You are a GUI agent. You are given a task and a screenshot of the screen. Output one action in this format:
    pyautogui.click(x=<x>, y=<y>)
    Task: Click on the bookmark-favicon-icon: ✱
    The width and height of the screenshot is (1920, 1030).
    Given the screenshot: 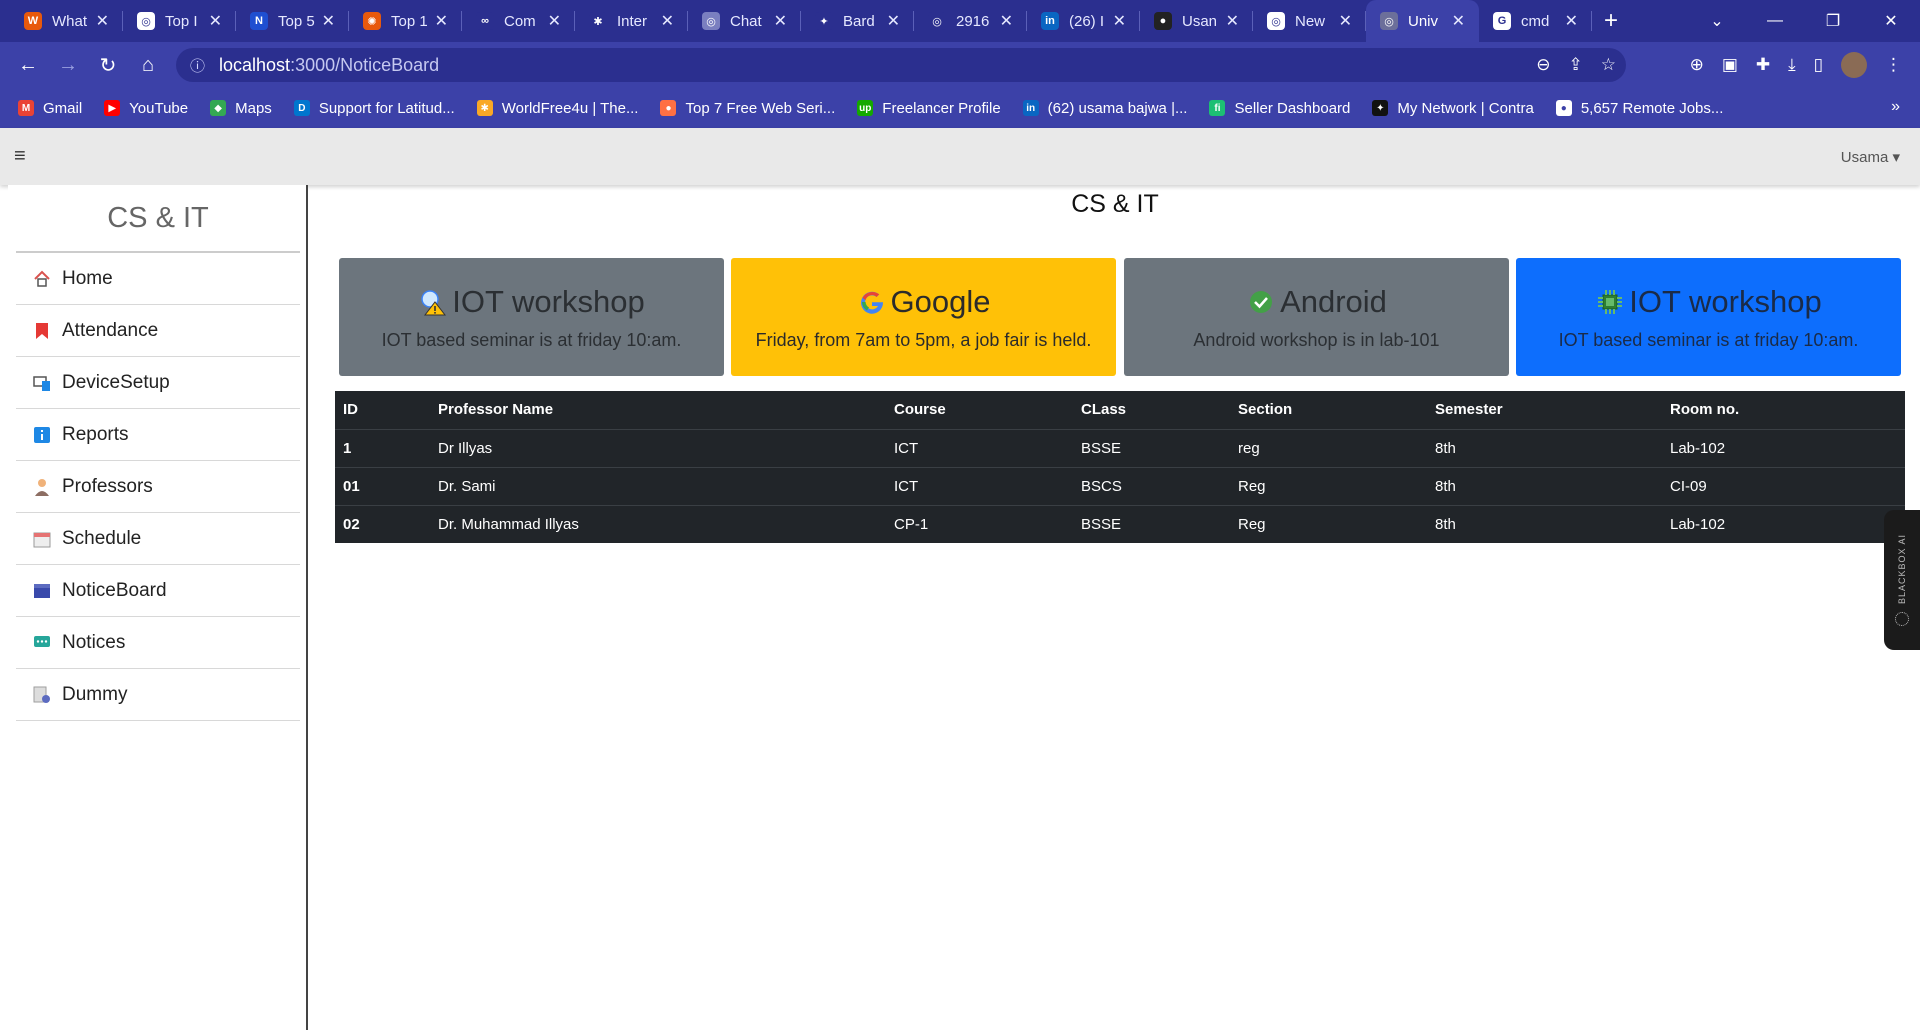 What is the action you would take?
    pyautogui.click(x=484, y=108)
    